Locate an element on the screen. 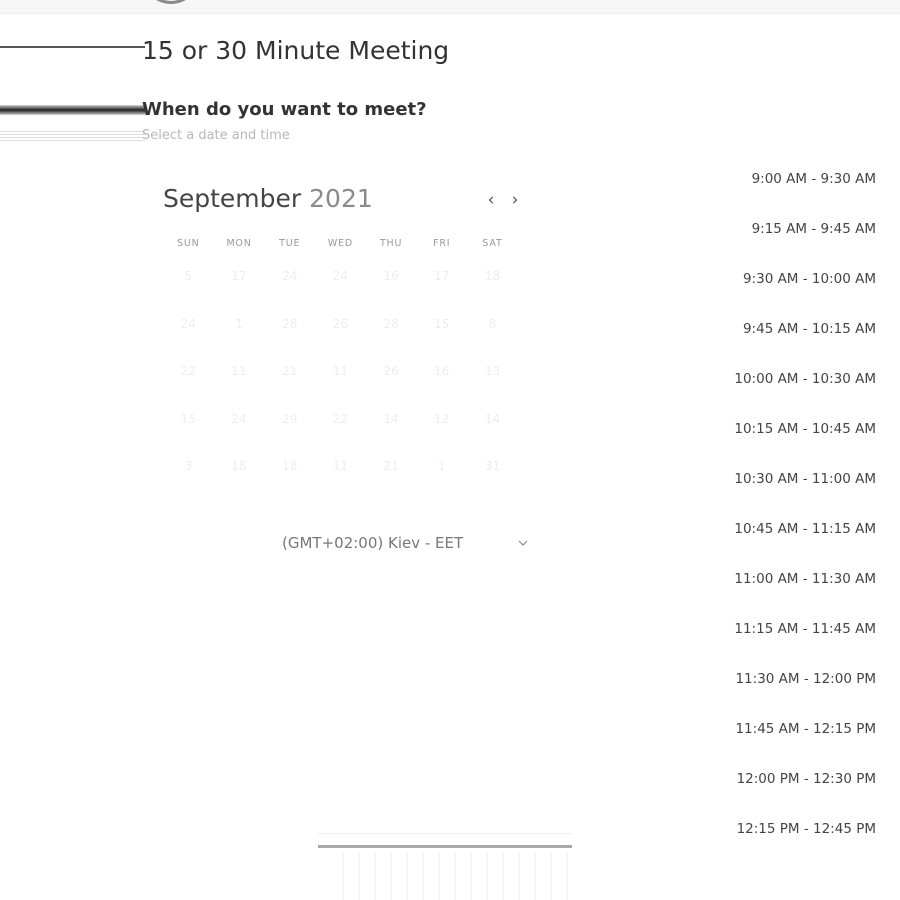  time-slot: 10:15 AM - 10:45 AM is located at coordinates (791, 441).